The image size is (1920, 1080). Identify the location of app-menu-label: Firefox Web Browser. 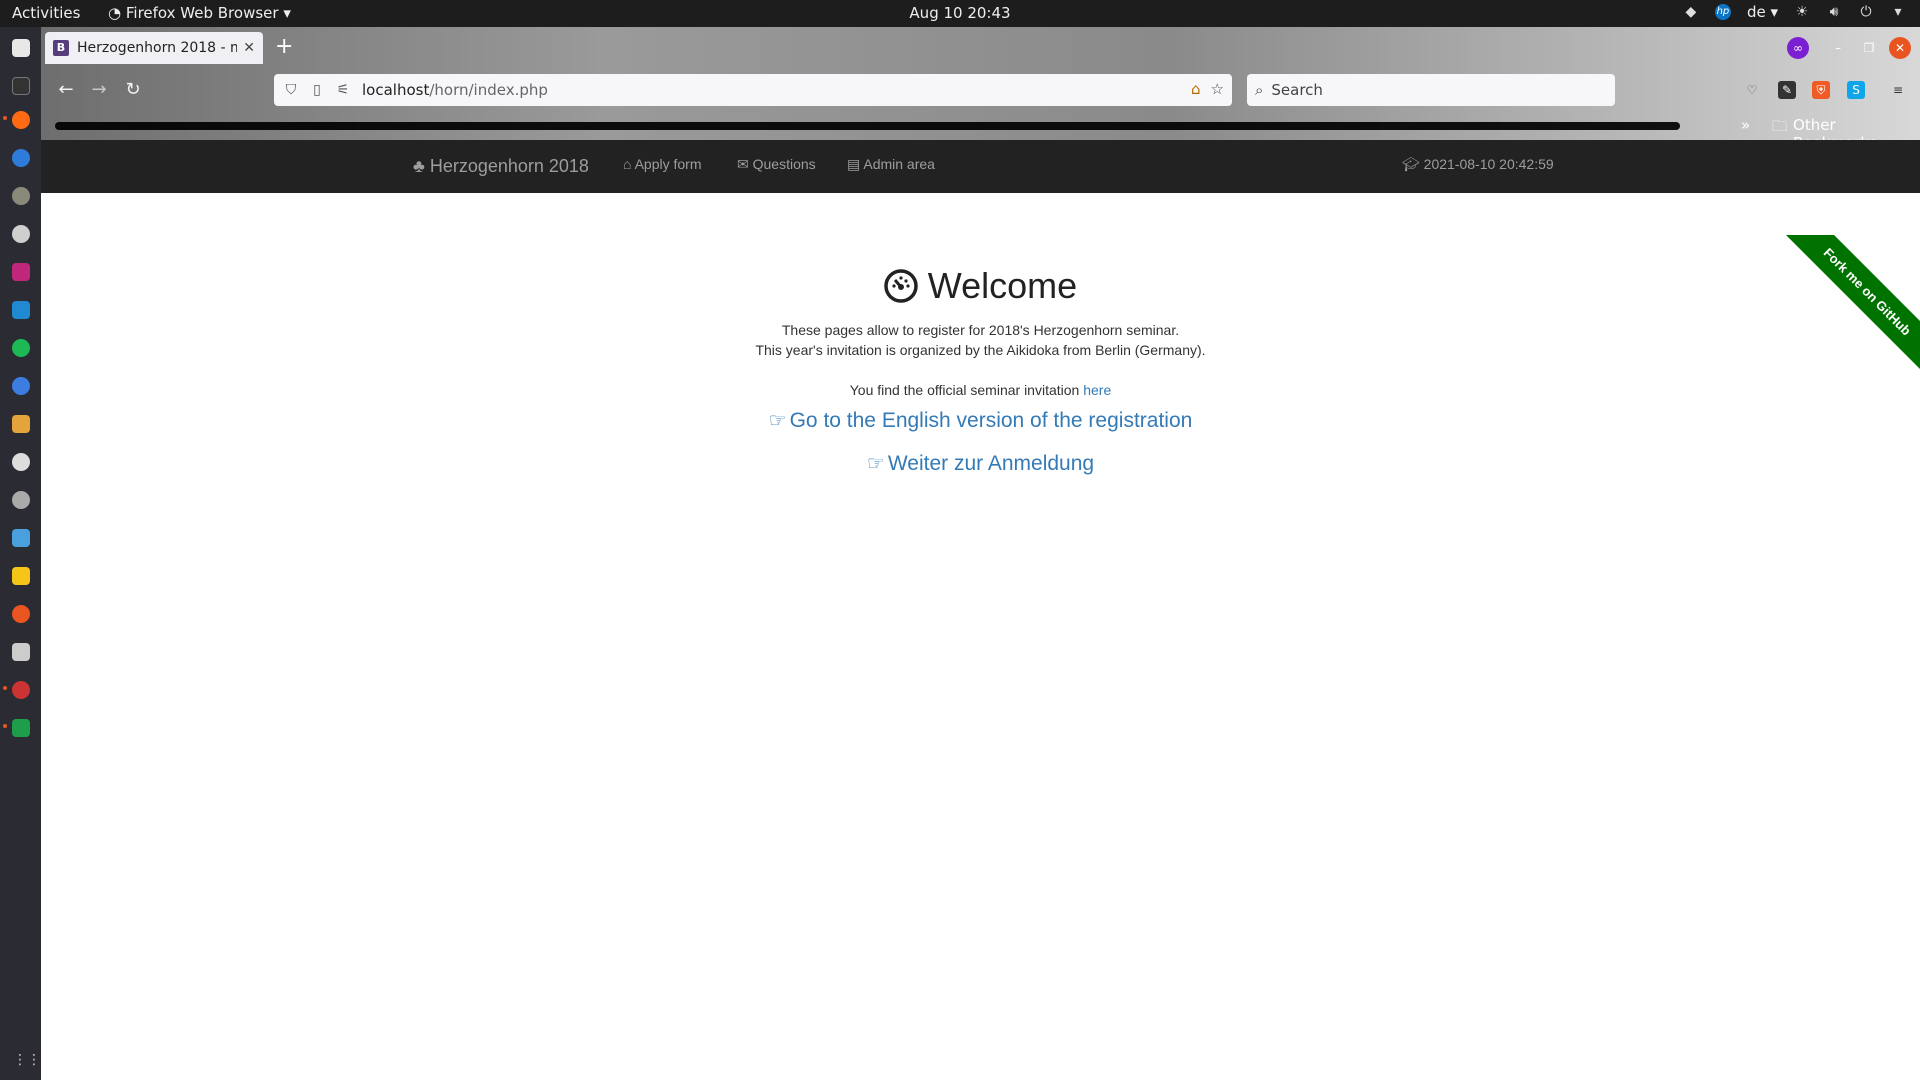
(202, 13).